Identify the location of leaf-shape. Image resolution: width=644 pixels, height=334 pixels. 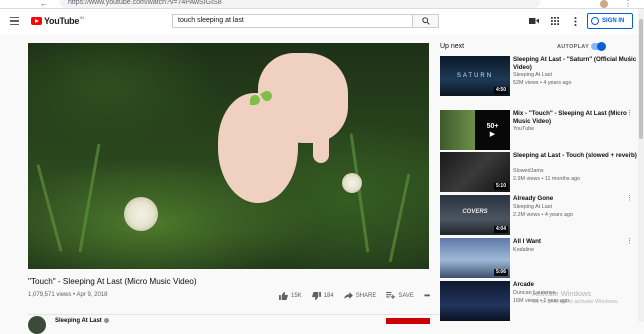
(255, 100).